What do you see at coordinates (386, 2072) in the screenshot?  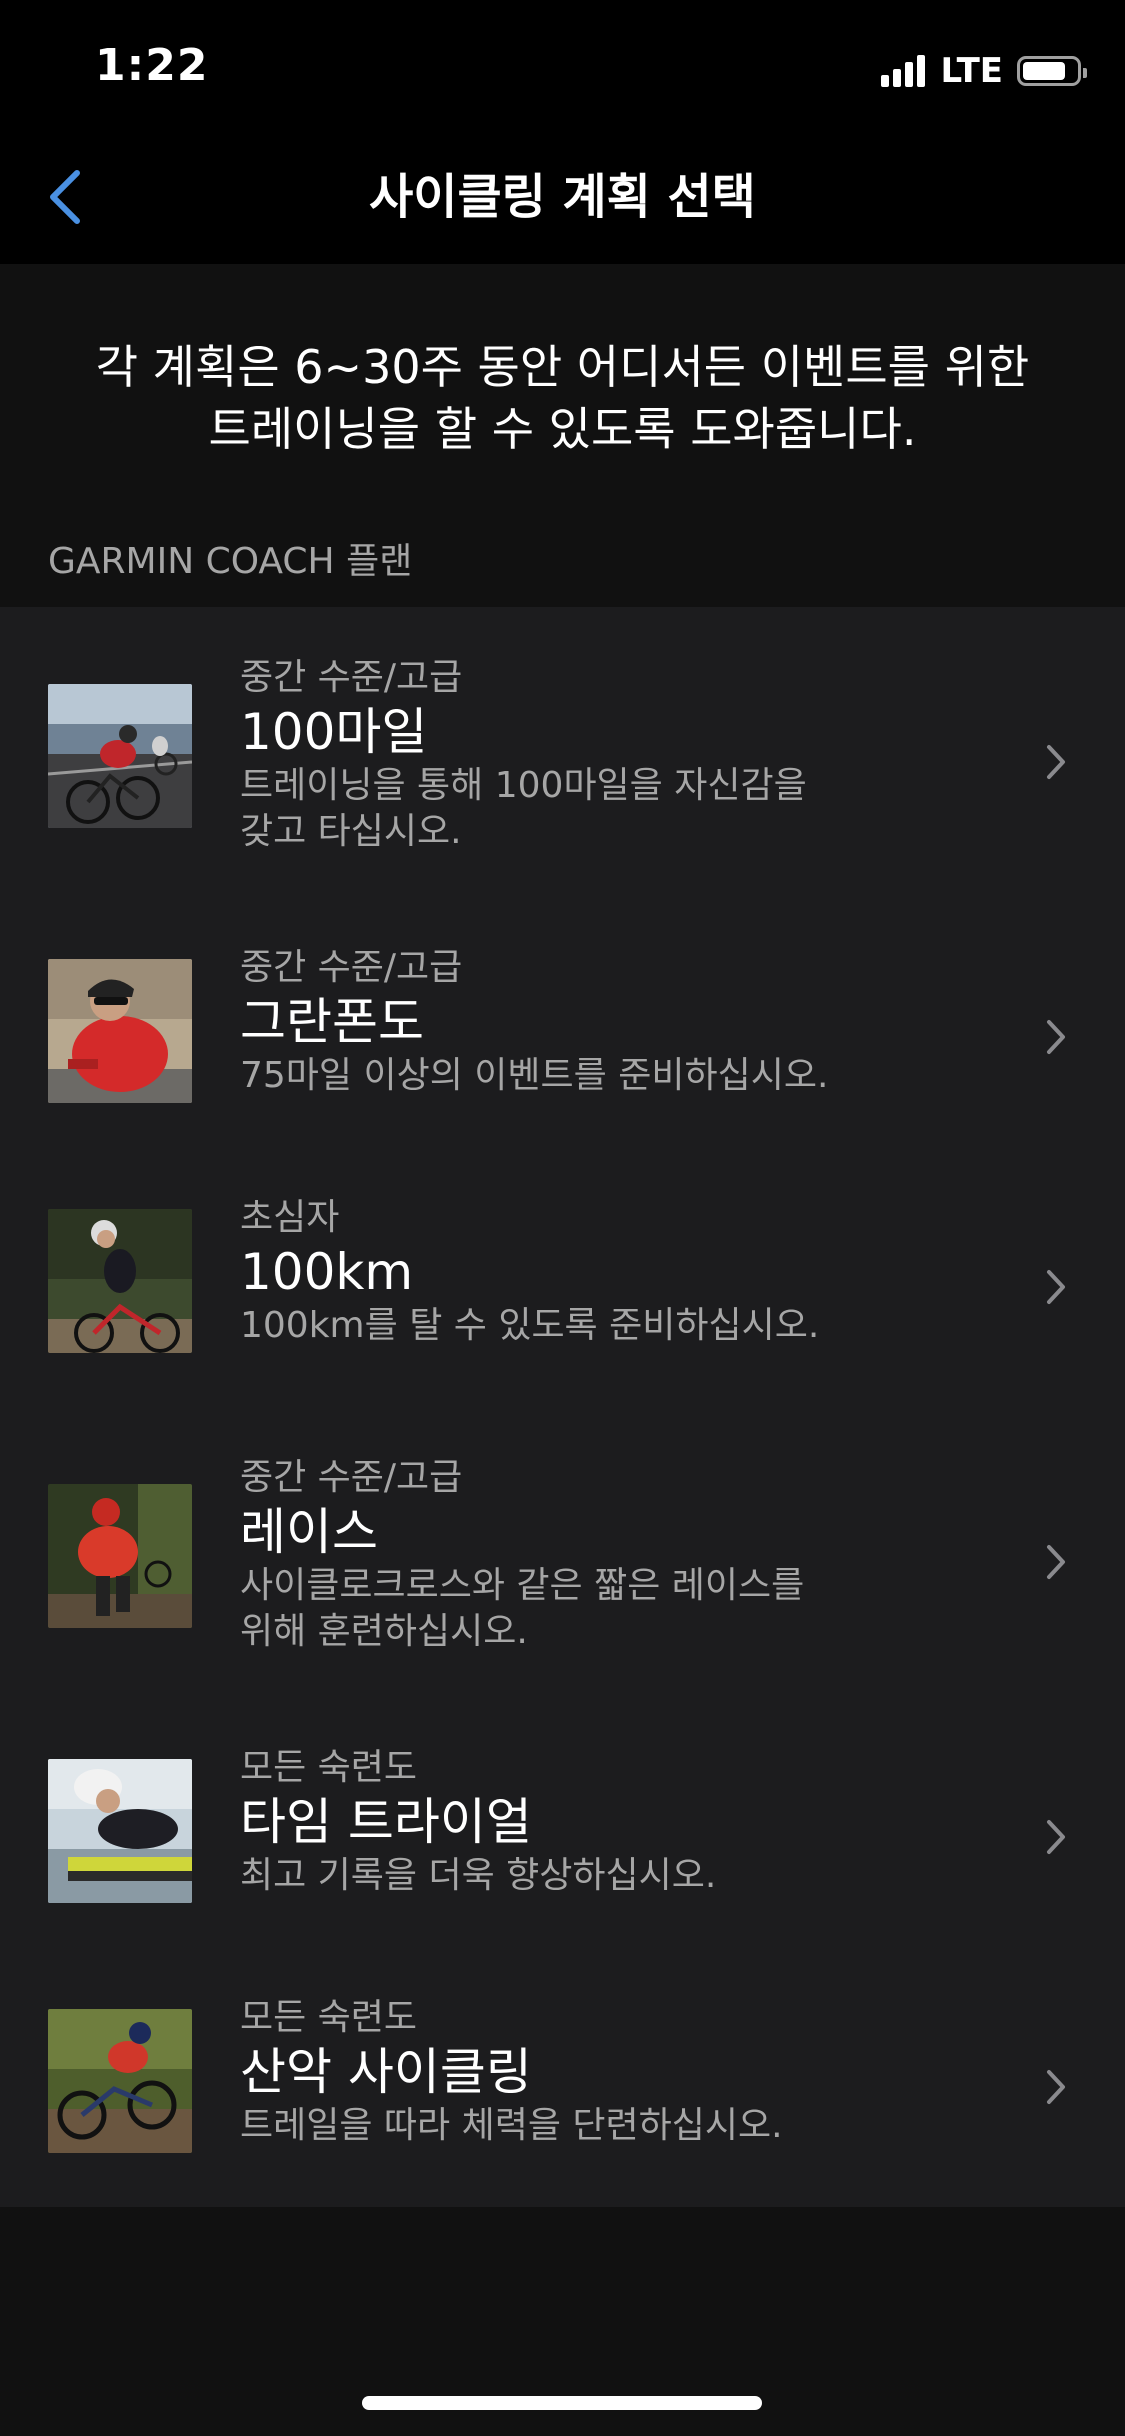 I see `plan-title: 산악 사이클링` at bounding box center [386, 2072].